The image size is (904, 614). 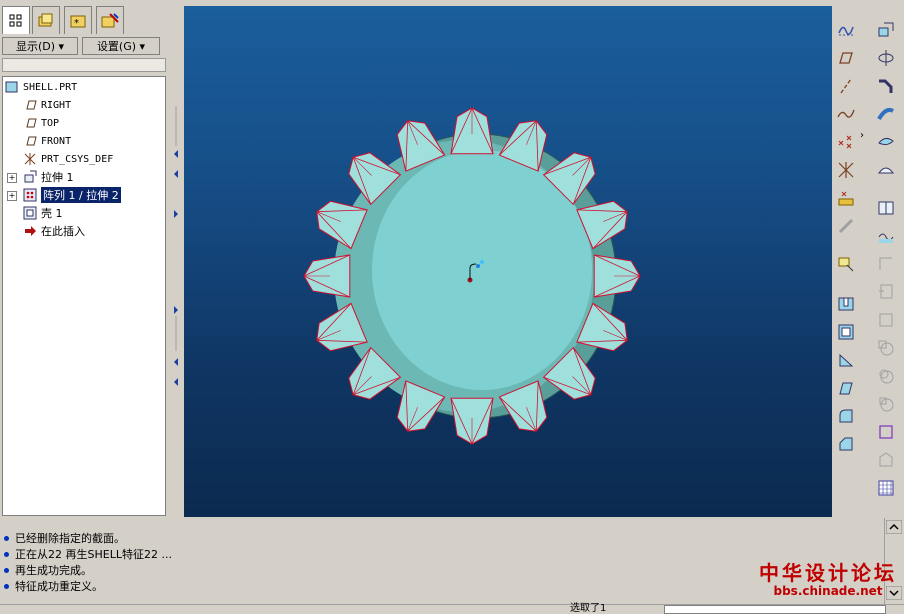 What do you see at coordinates (828, 573) in the screenshot?
I see `watermark-title: 中华设计论坛` at bounding box center [828, 573].